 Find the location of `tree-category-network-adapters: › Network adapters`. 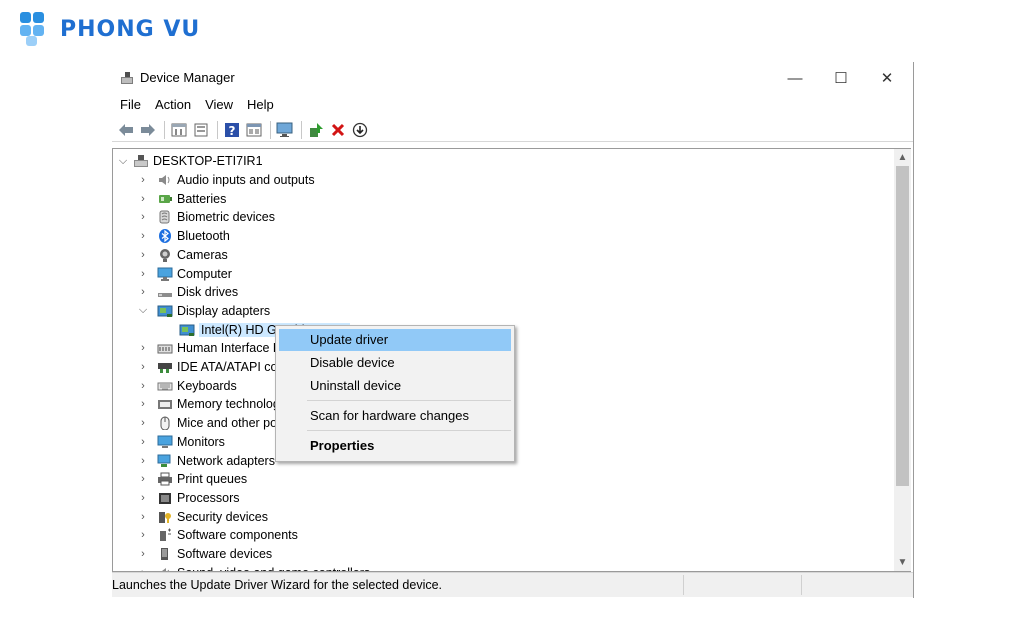

tree-category-network-adapters: › Network adapters is located at coordinates (206, 461).